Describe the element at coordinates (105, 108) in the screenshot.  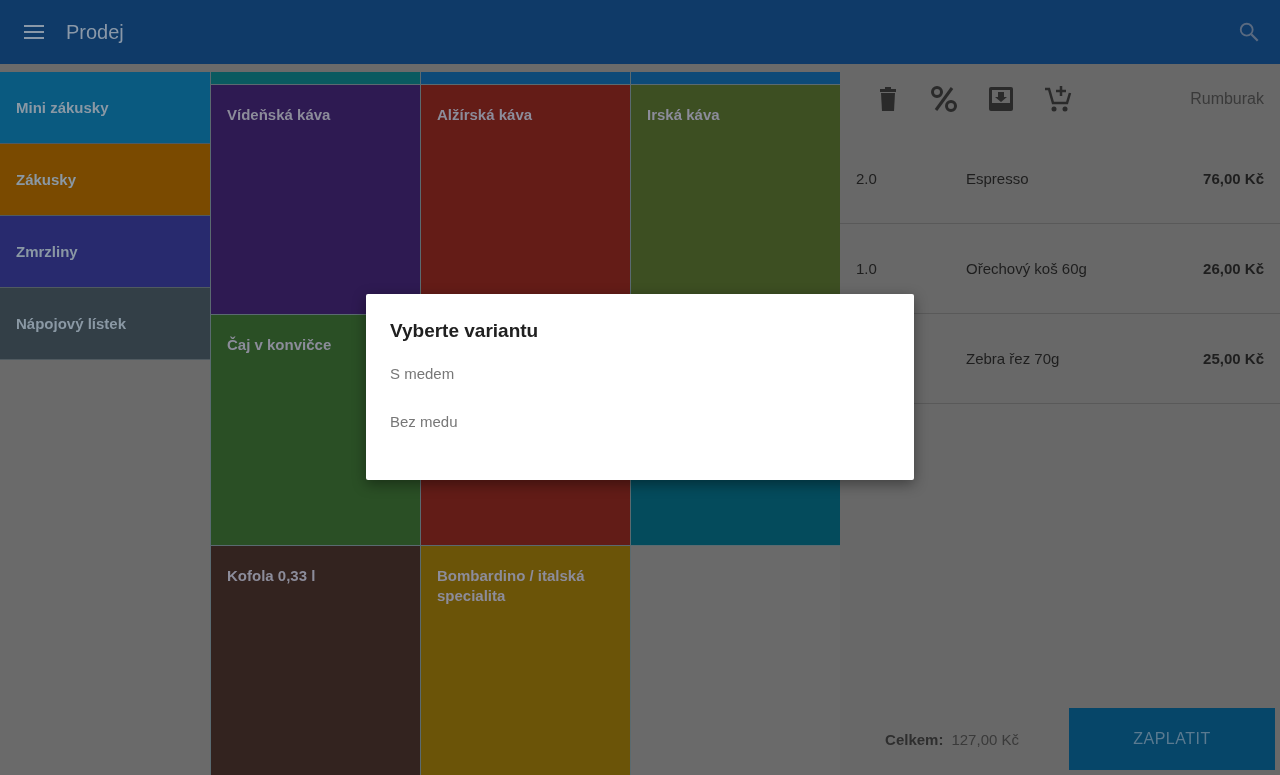
I see `category-item: Mini zákusky` at that location.